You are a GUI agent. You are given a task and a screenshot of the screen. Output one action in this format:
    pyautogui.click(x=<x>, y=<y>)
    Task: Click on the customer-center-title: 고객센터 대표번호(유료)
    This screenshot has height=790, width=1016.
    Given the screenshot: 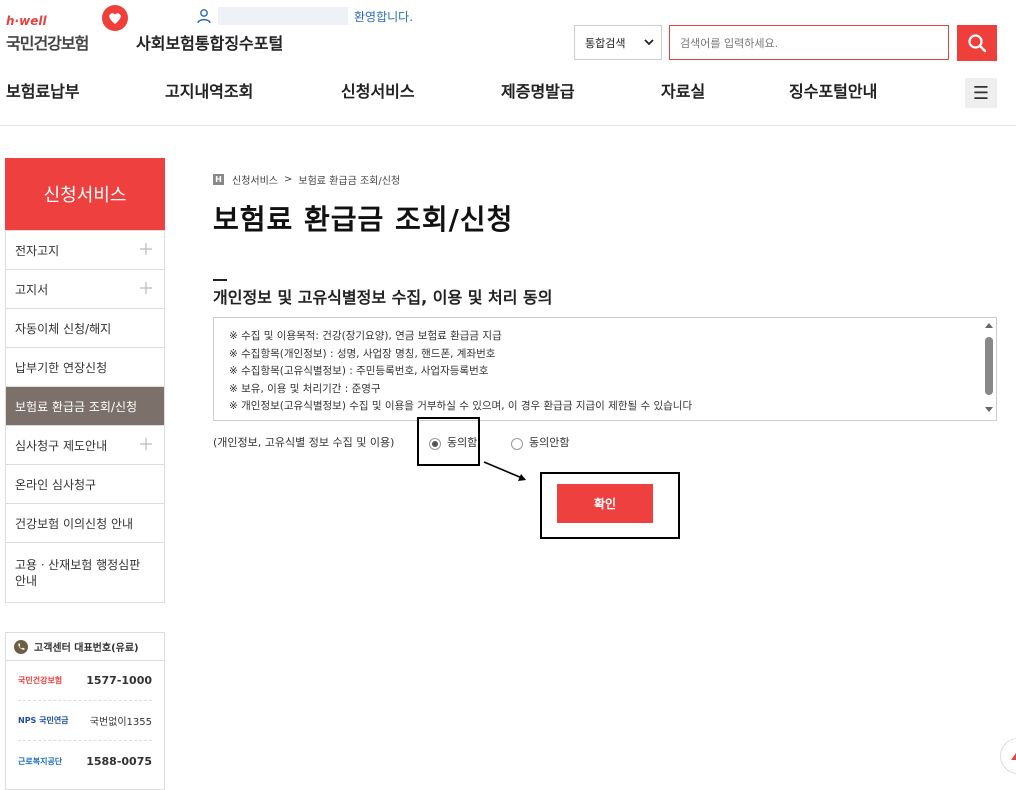 What is the action you would take?
    pyautogui.click(x=85, y=647)
    